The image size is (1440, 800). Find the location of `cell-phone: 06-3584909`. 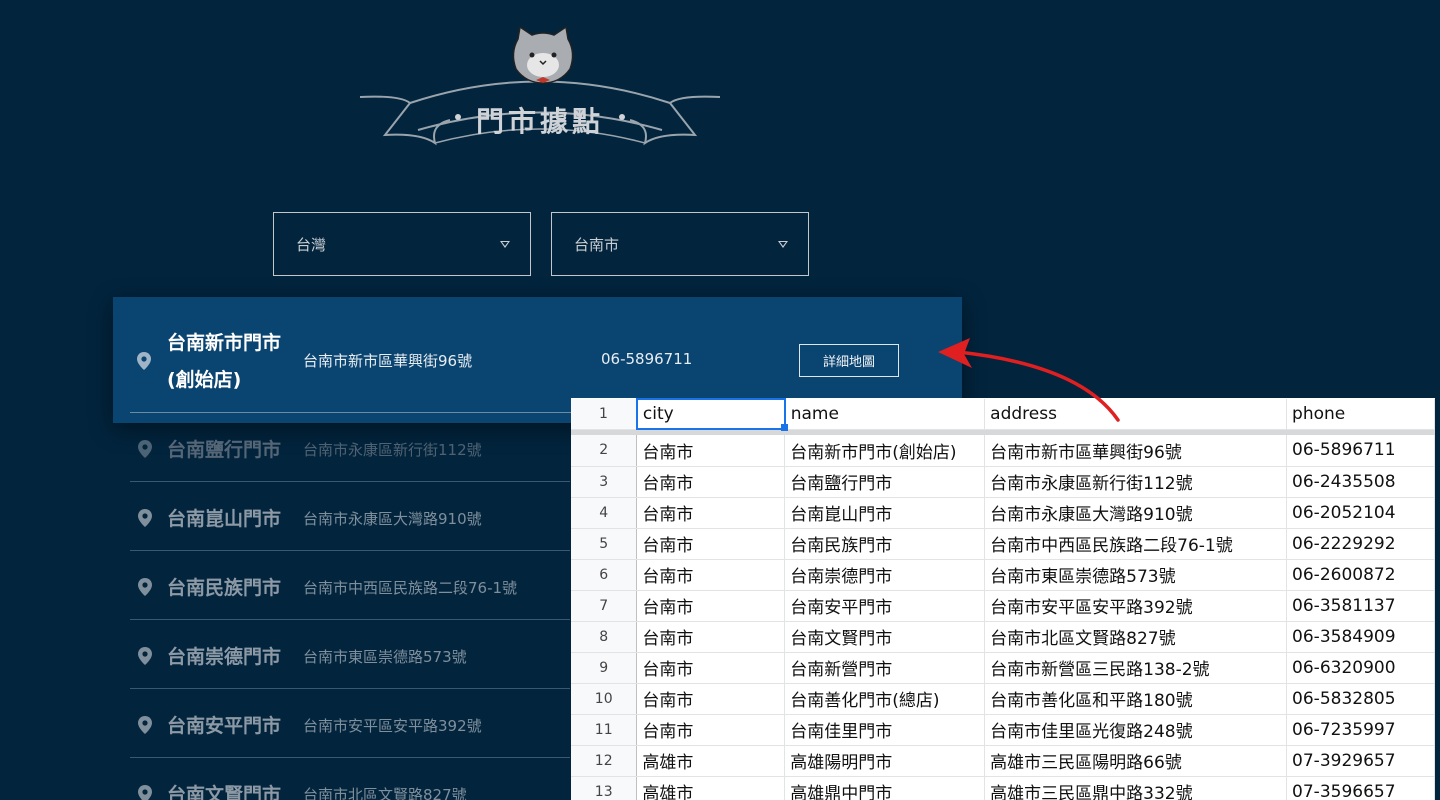

cell-phone: 06-3584909 is located at coordinates (1360, 637).